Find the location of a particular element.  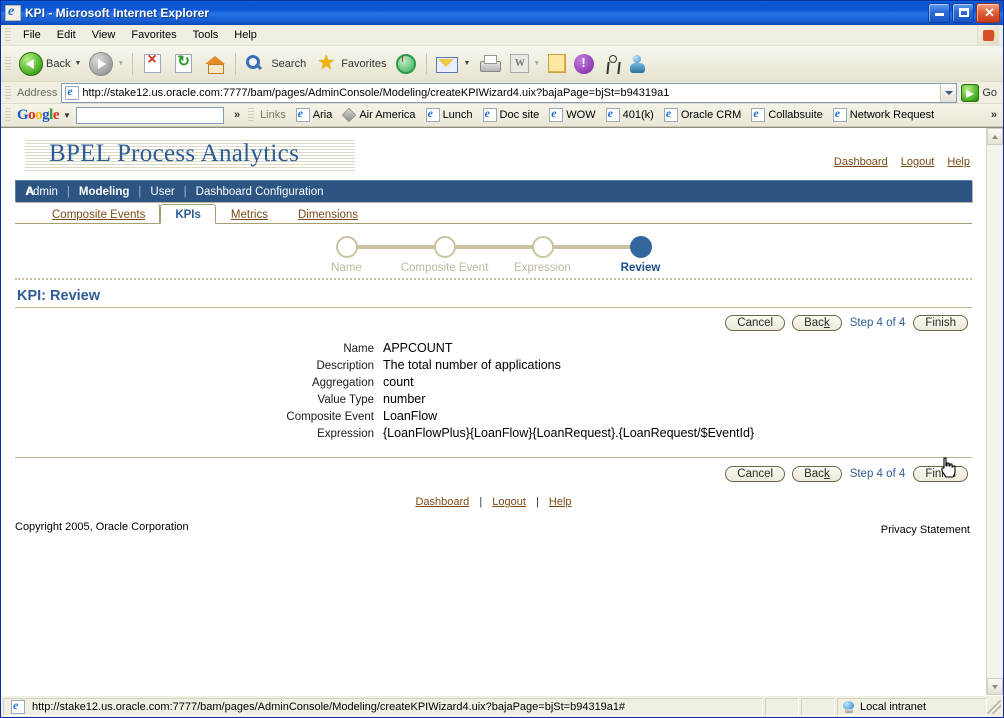

resize-grip is located at coordinates (994, 706).